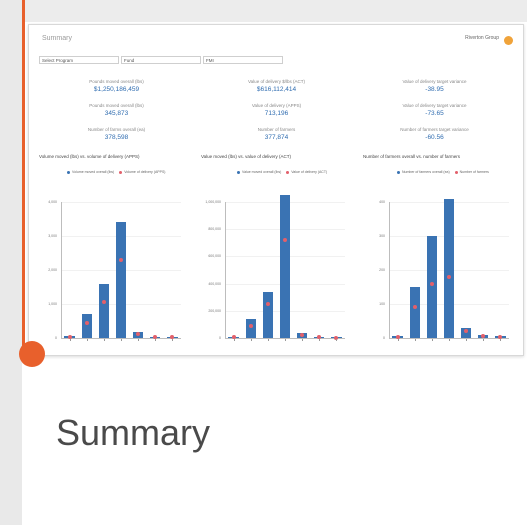 This screenshot has width=527, height=525. Describe the element at coordinates (274, 265) in the screenshot. I see `chart-2-panel: 1,000,000 800,000 600,000 400,000 200,000 0` at that location.